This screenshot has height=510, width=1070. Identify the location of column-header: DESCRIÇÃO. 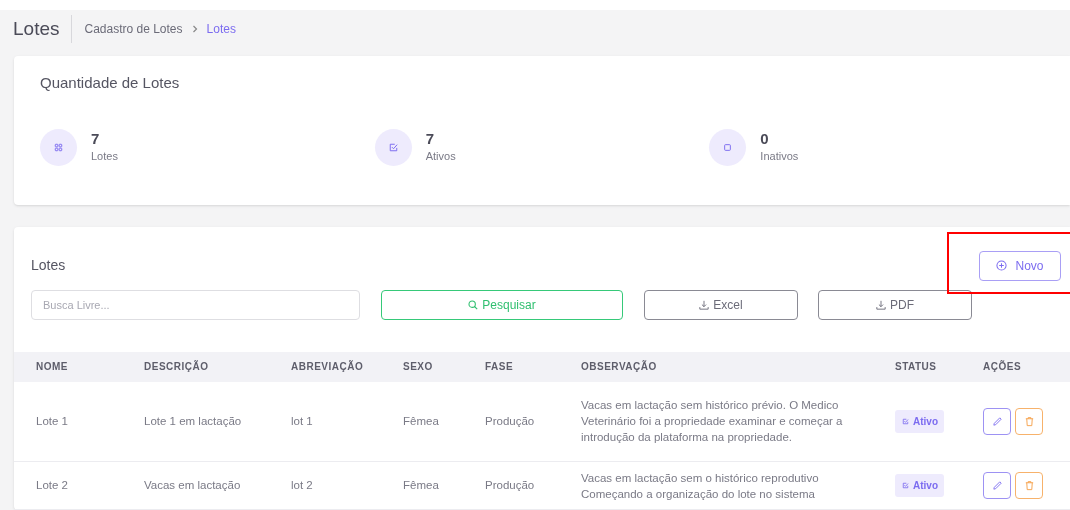
(217, 366).